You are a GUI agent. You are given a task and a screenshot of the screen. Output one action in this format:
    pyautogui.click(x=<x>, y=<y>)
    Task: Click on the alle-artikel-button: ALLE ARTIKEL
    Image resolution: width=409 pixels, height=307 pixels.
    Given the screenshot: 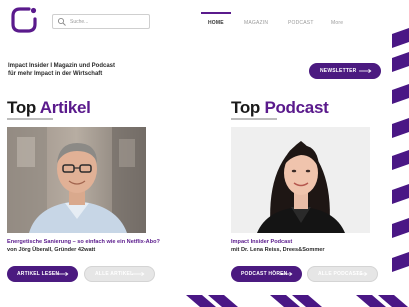 What is the action you would take?
    pyautogui.click(x=119, y=274)
    